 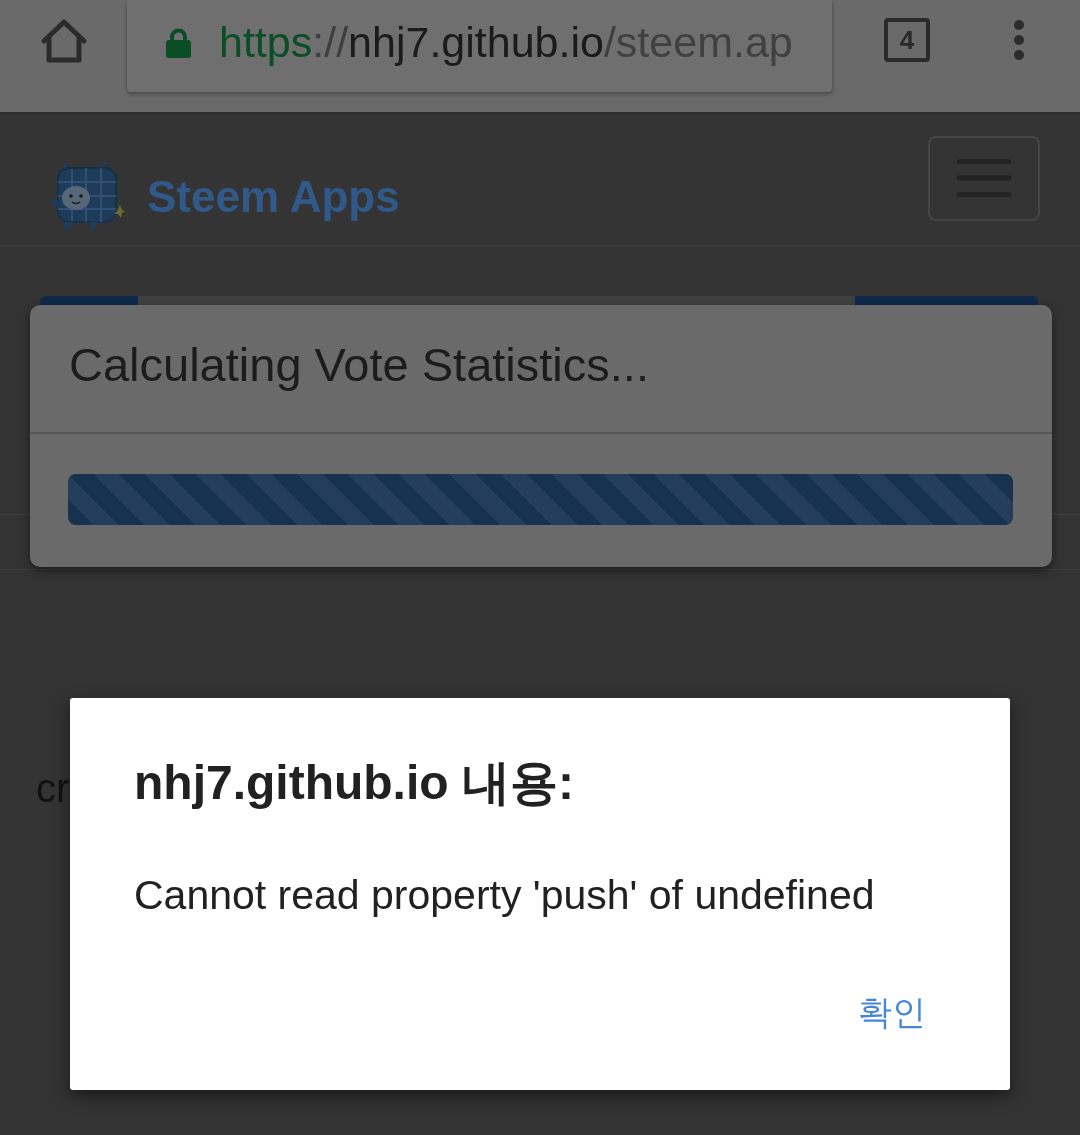 What do you see at coordinates (505, 895) in the screenshot?
I see `dialog-message: Cannot read property 'push' of undefined` at bounding box center [505, 895].